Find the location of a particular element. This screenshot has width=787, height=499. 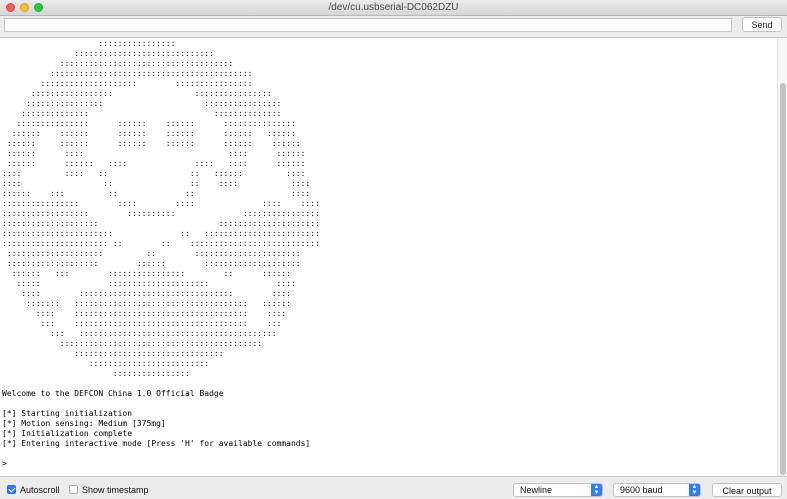

vertical-scrollbar is located at coordinates (782, 257).